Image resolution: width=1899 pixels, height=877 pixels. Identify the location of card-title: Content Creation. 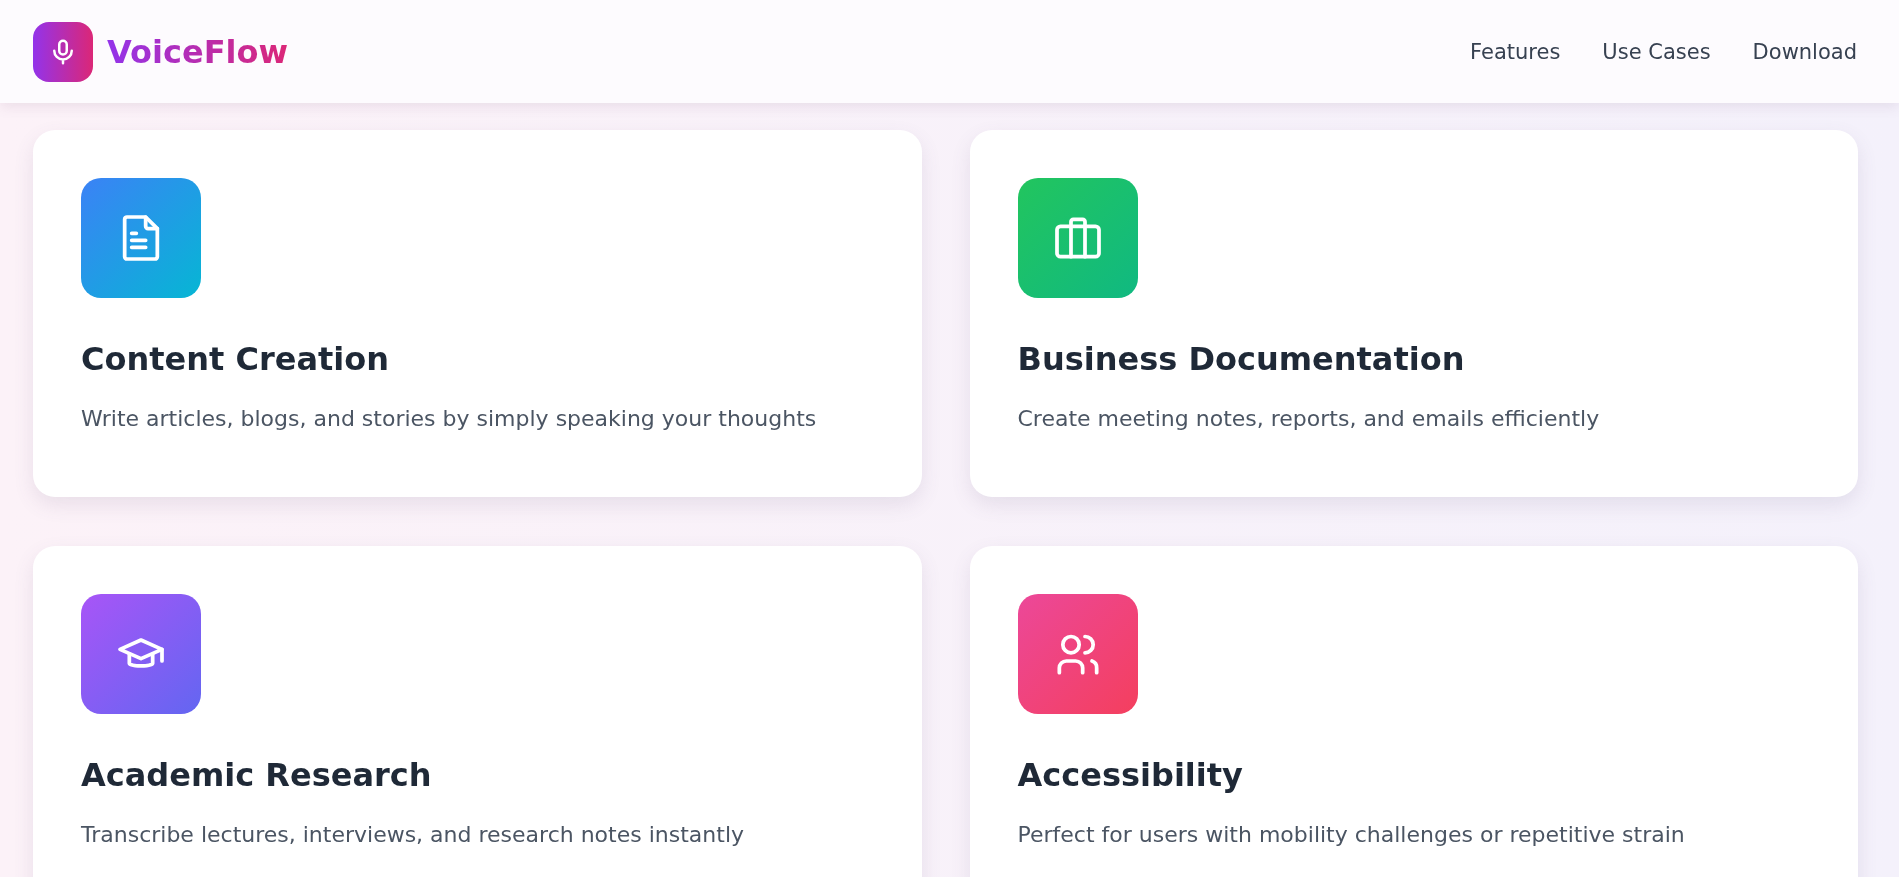
(236, 359).